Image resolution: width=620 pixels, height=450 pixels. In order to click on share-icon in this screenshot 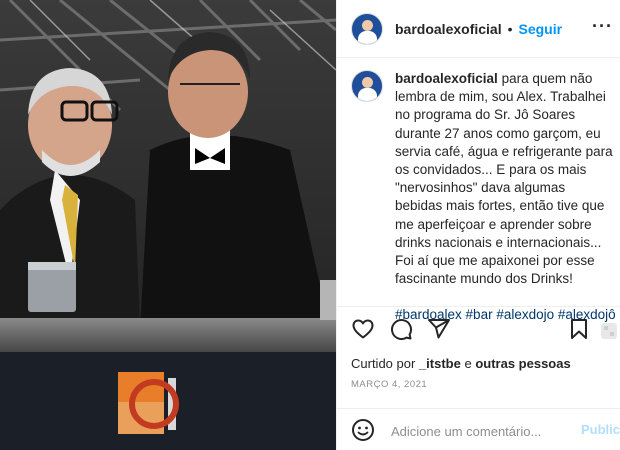, I will do `click(439, 331)`.